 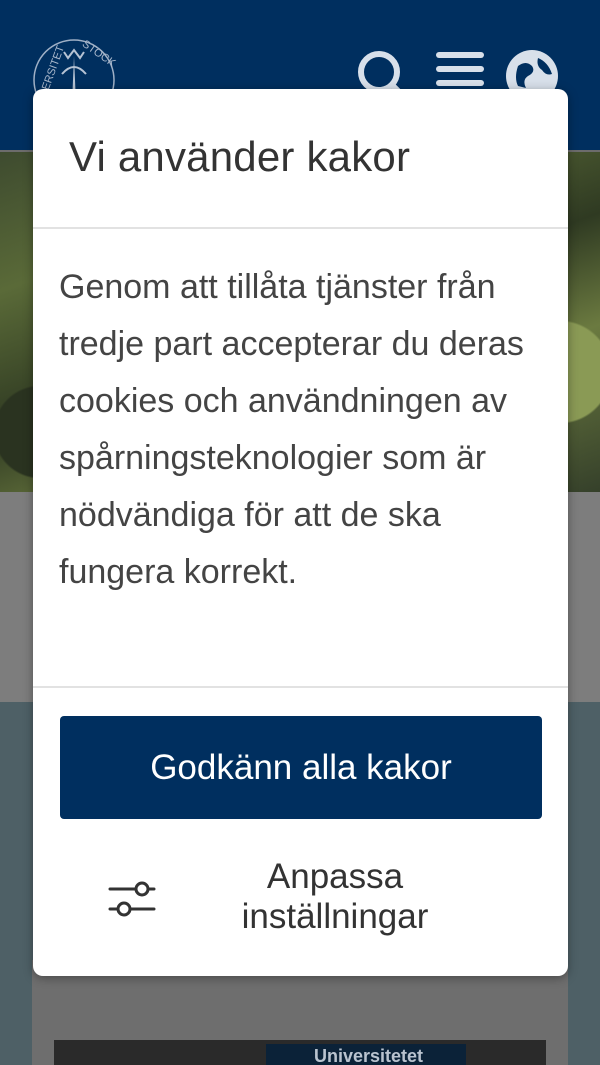 What do you see at coordinates (240, 156) in the screenshot?
I see `dialog-title: Vi använder kakor` at bounding box center [240, 156].